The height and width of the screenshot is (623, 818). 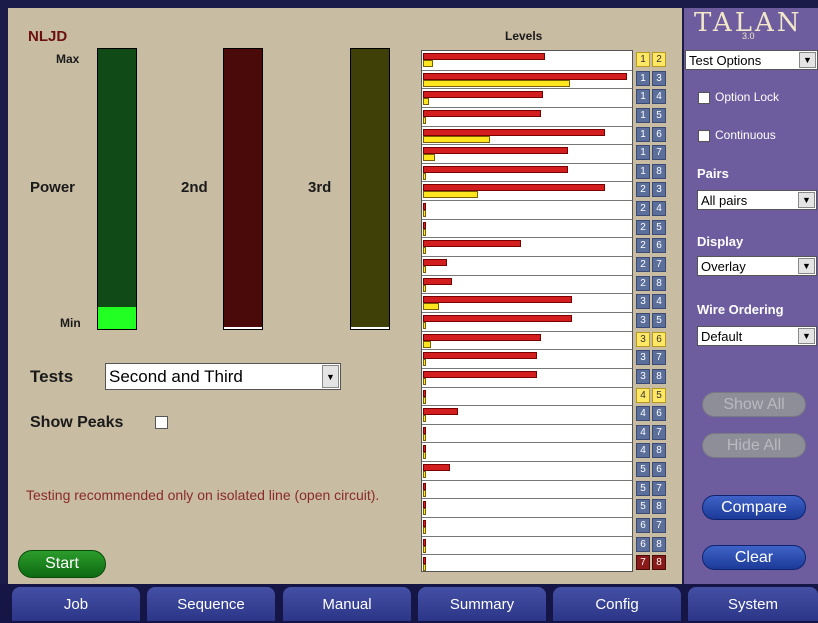 What do you see at coordinates (651, 152) in the screenshot?
I see `pair-toggle: 17` at bounding box center [651, 152].